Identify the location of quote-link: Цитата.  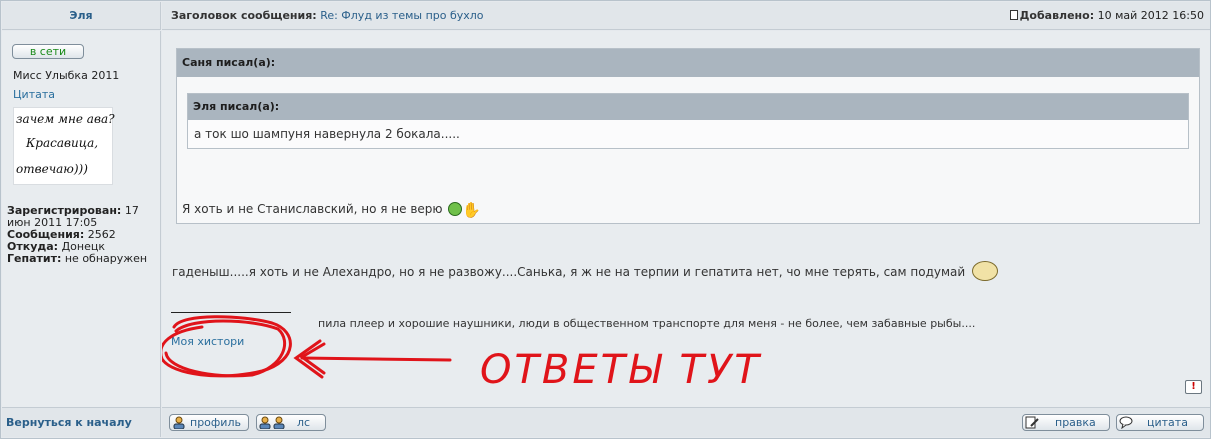
(34, 94).